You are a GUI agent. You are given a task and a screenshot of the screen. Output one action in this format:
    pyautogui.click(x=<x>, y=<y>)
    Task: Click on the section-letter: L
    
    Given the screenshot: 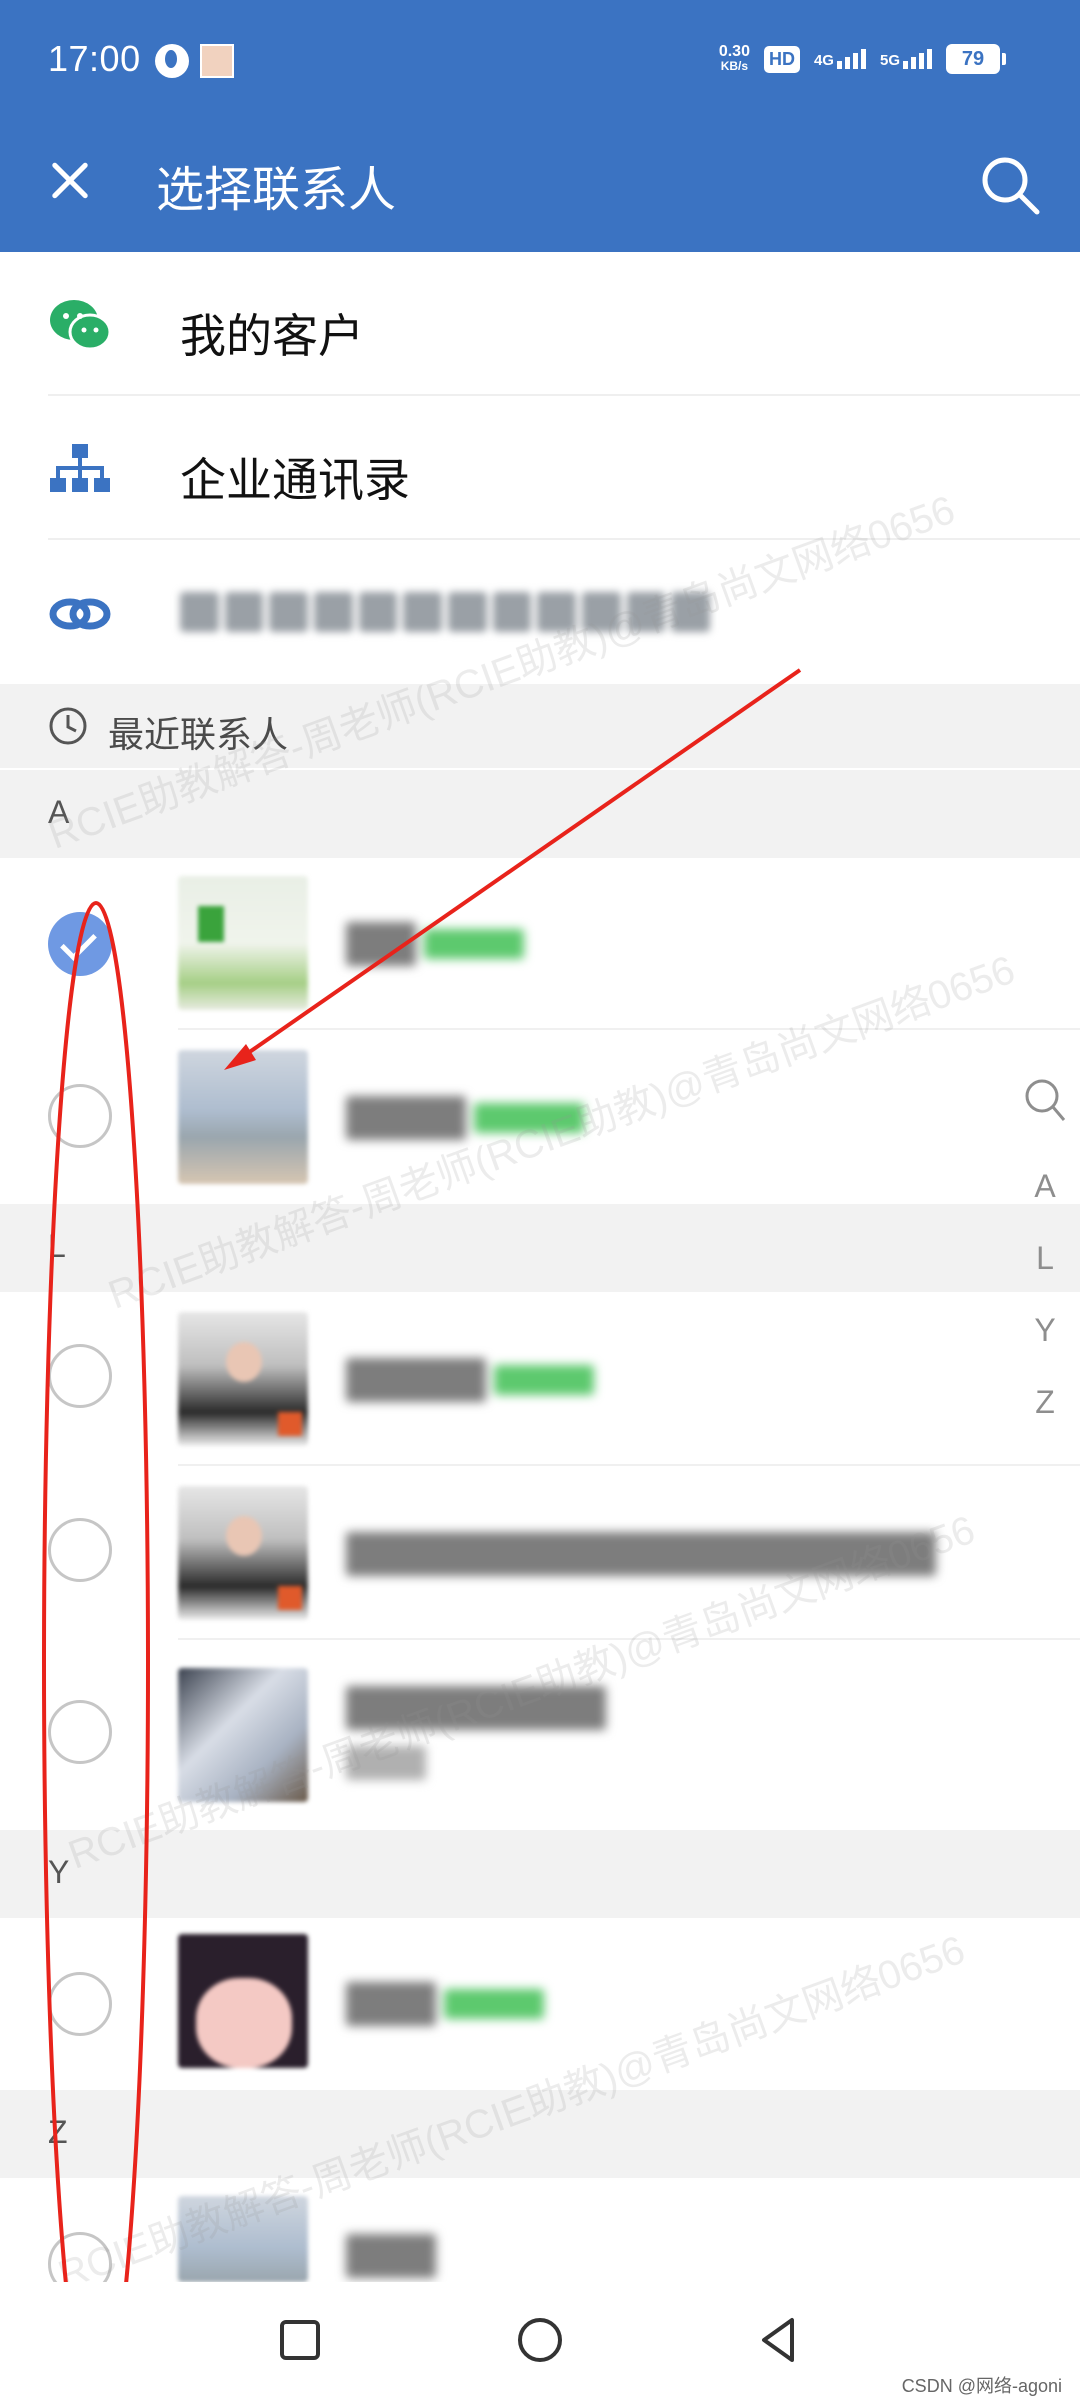 What is the action you would take?
    pyautogui.click(x=57, y=1246)
    